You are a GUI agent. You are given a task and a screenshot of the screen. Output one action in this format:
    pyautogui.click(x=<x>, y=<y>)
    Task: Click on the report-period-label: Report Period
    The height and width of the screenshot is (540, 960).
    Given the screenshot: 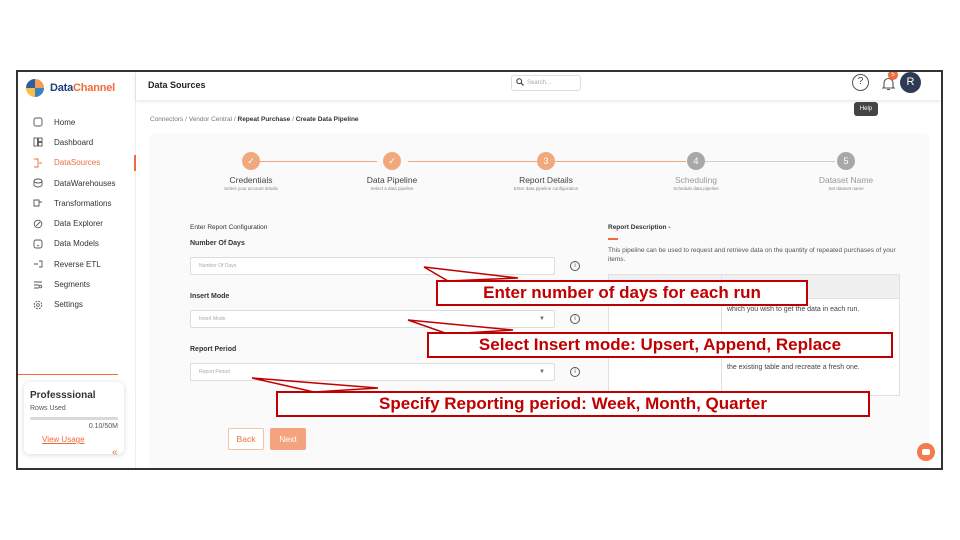 What is the action you would take?
    pyautogui.click(x=213, y=349)
    